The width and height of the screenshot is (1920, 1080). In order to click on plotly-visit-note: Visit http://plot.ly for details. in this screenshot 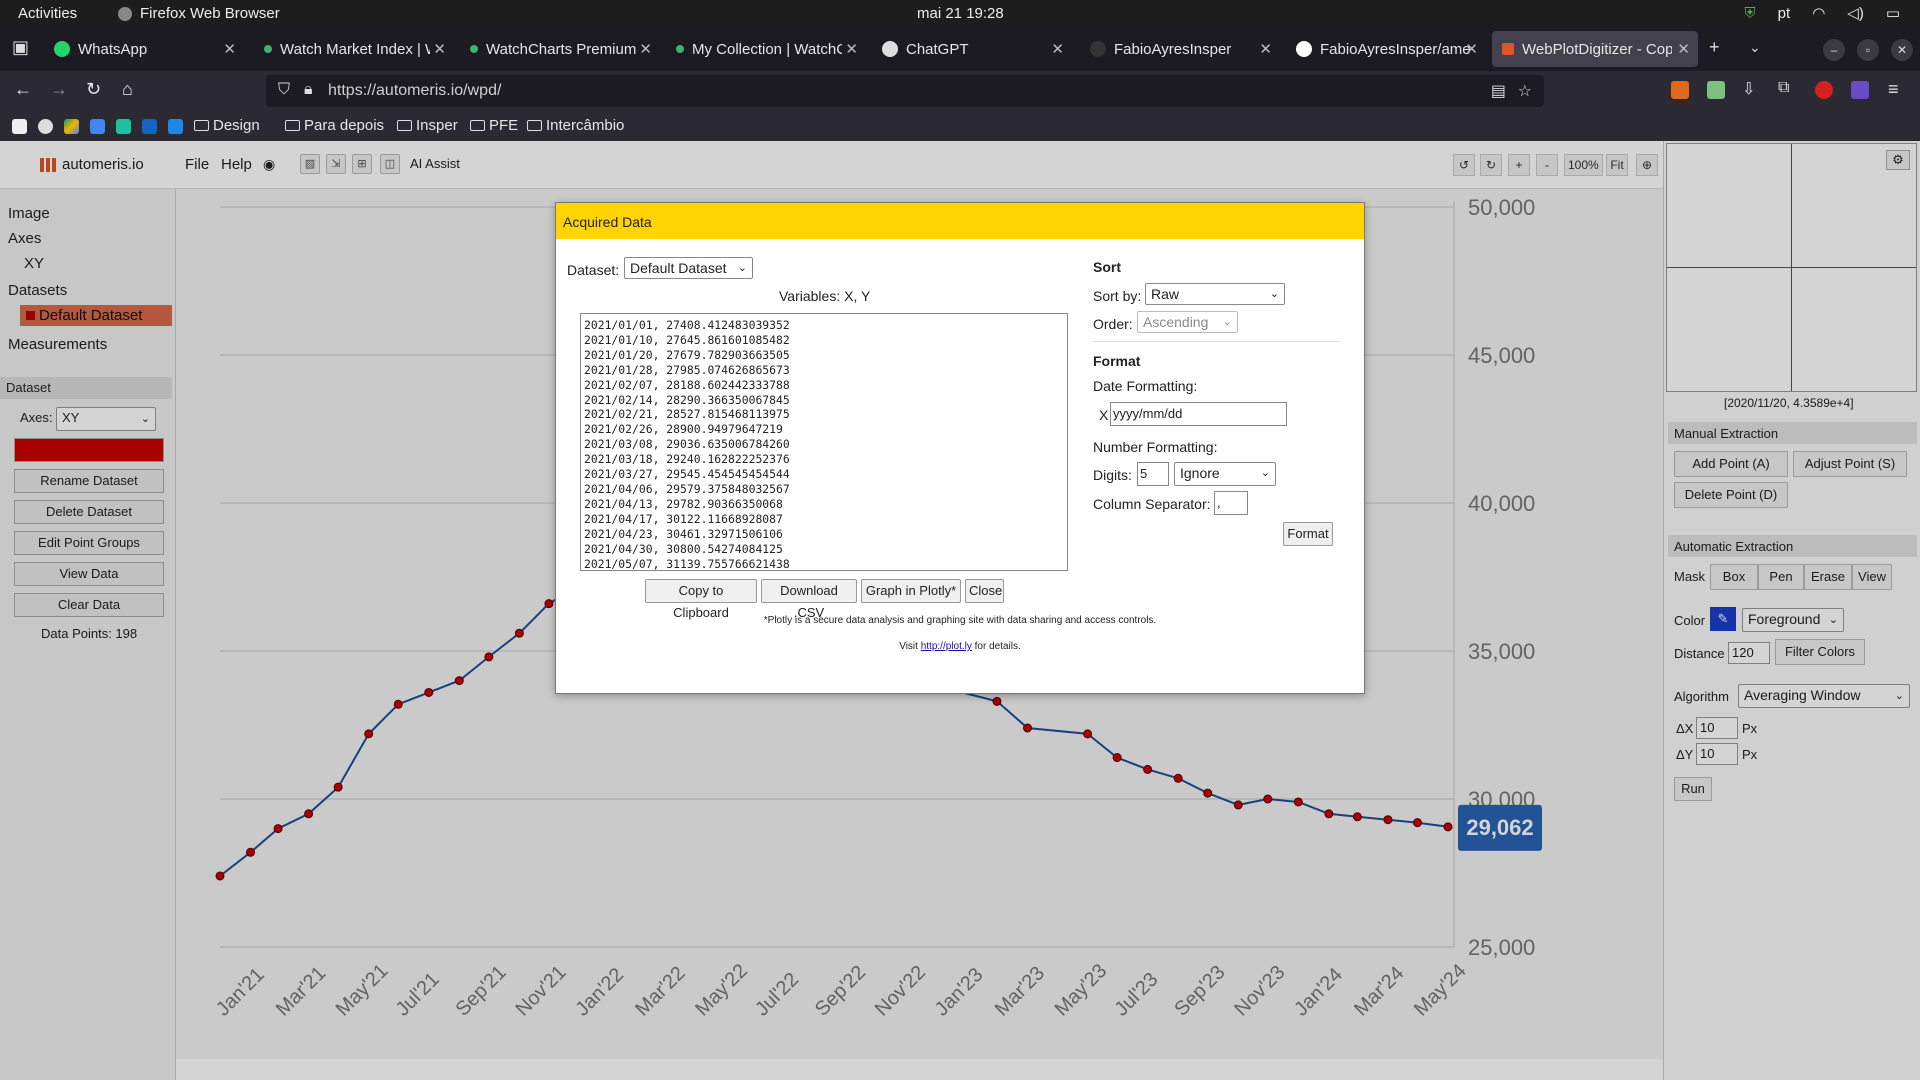, I will do `click(960, 646)`.